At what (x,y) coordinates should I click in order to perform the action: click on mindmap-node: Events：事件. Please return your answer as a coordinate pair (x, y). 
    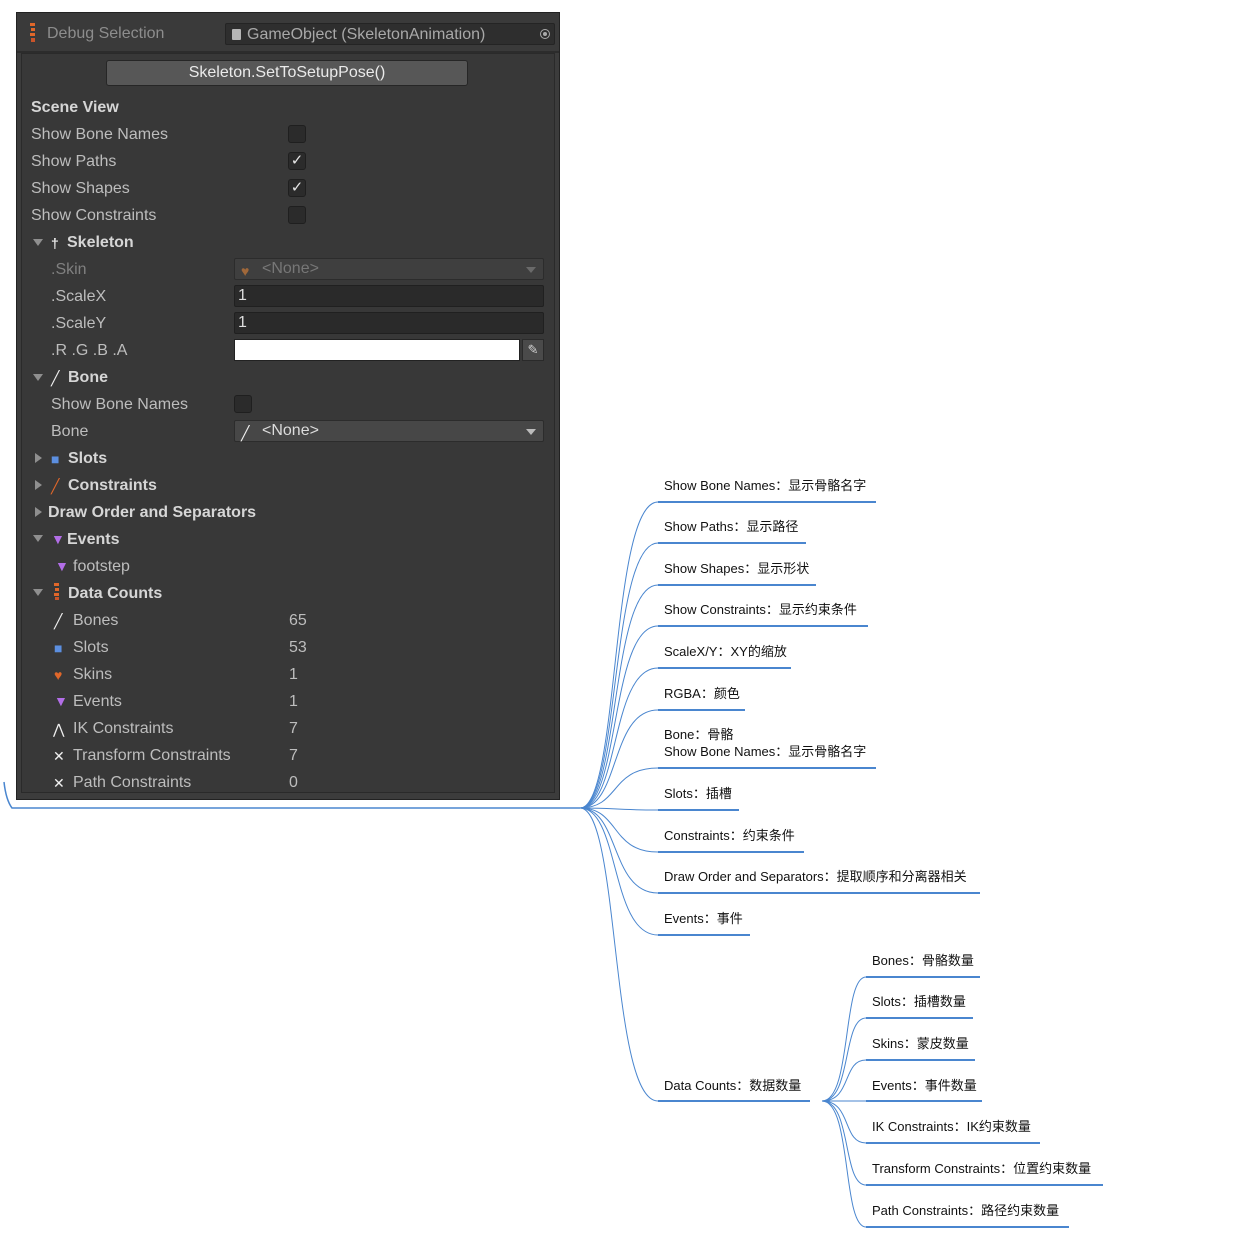
    Looking at the image, I should click on (703, 918).